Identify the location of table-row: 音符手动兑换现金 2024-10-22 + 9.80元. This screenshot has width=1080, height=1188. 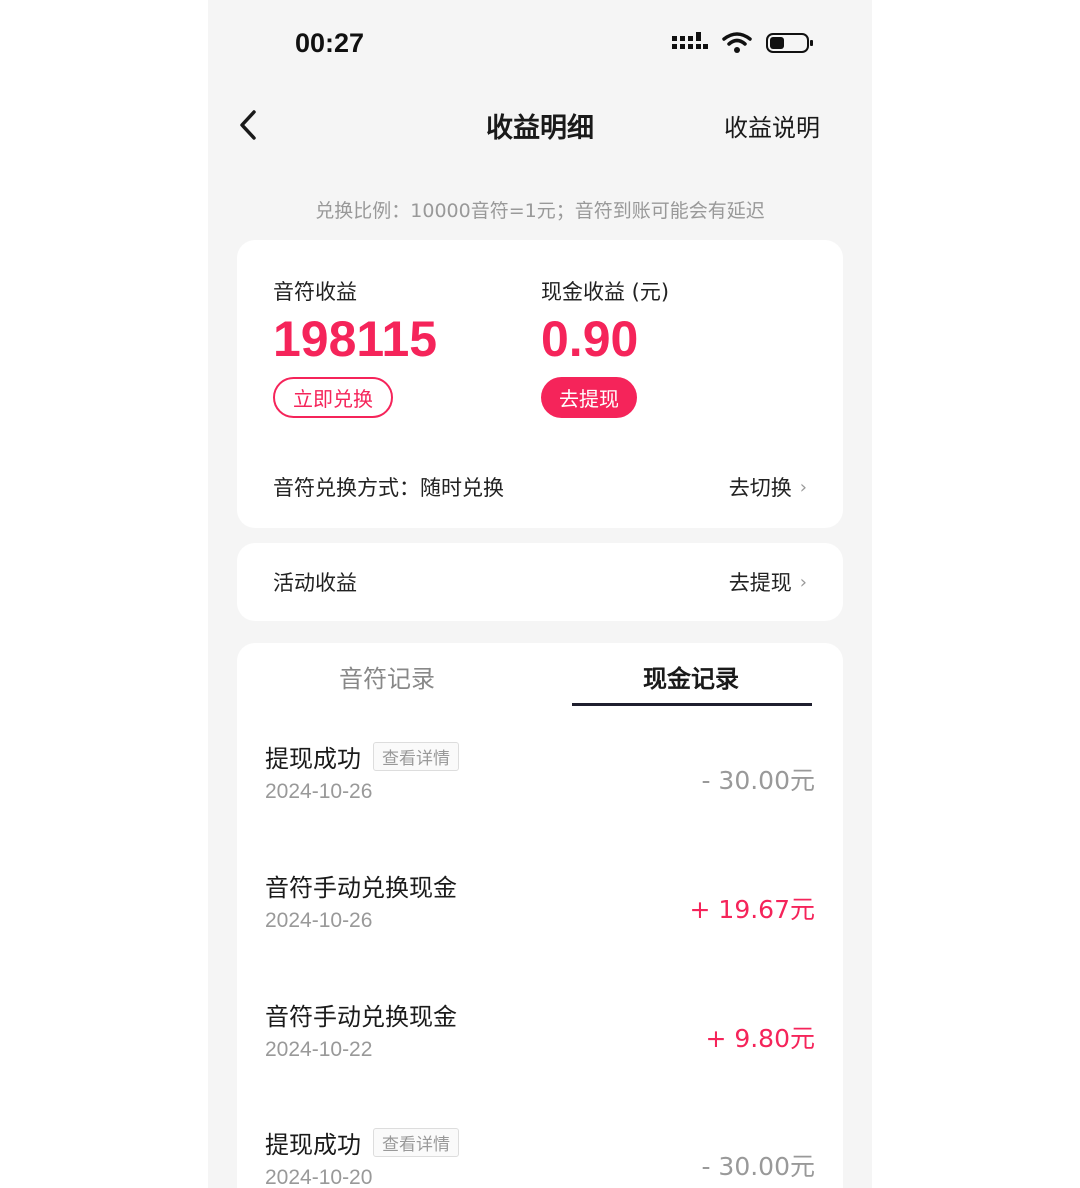
(540, 1037).